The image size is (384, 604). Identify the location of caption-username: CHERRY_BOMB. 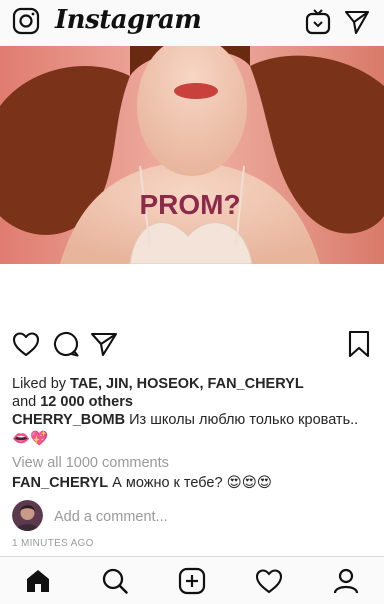
(68, 420).